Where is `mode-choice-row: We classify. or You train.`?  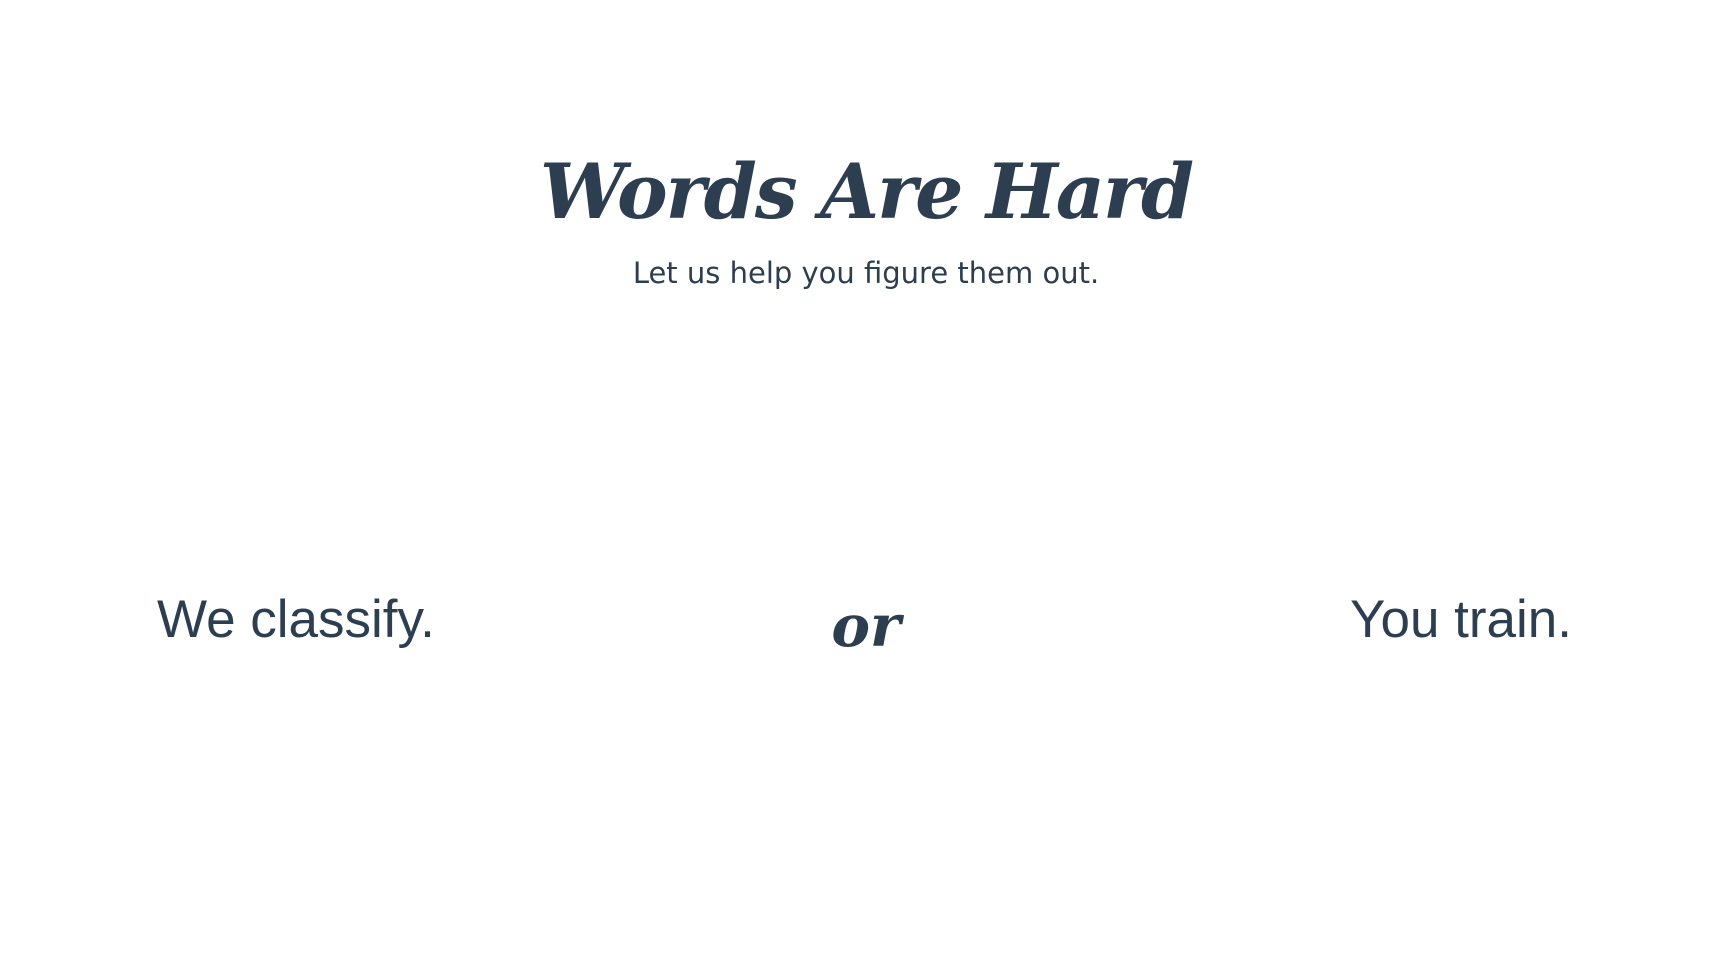
mode-choice-row: We classify. or You train. is located at coordinates (866, 625).